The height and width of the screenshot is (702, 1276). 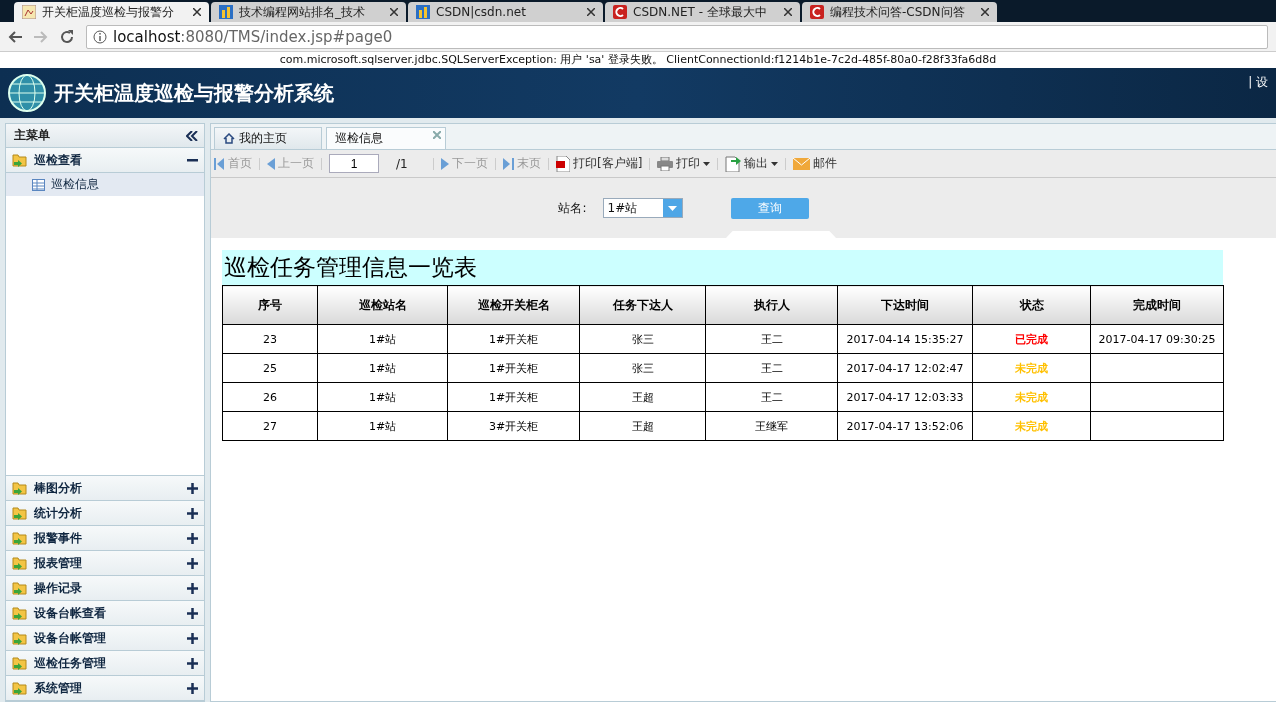 I want to click on info-icon, so click(x=100, y=36).